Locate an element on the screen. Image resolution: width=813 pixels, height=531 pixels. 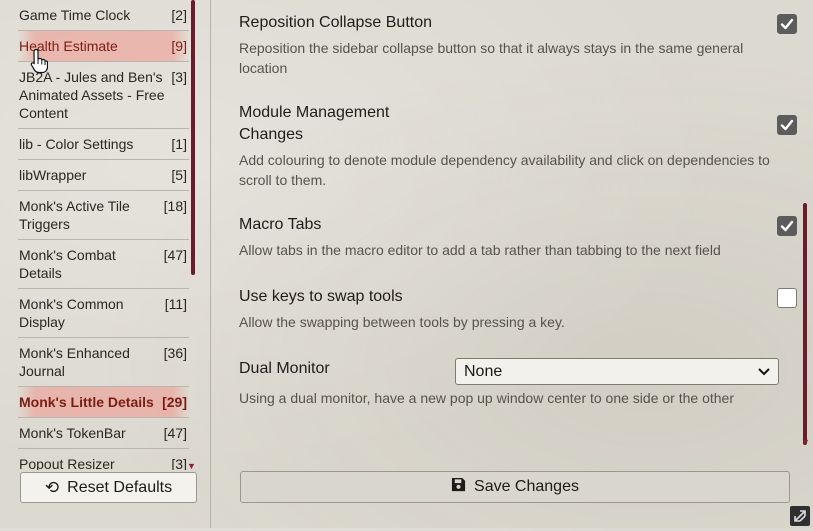
module-management-checkbox is located at coordinates (787, 125).